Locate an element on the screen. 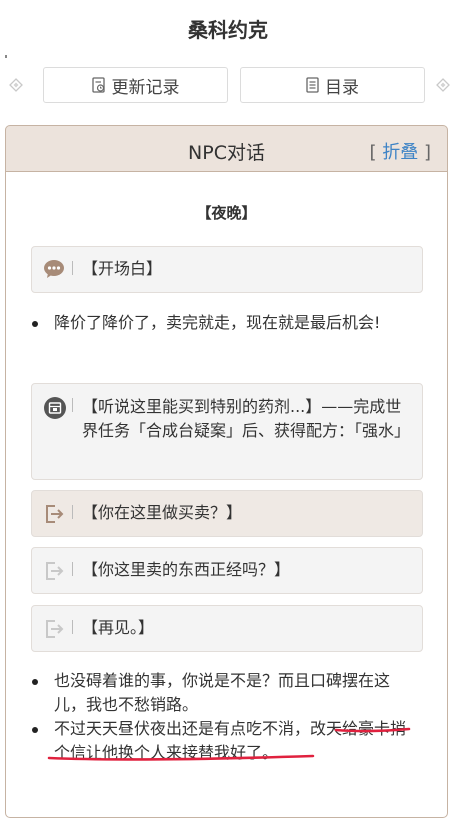  panel-header: NPC对话 [ 折叠 ] is located at coordinates (226, 149).